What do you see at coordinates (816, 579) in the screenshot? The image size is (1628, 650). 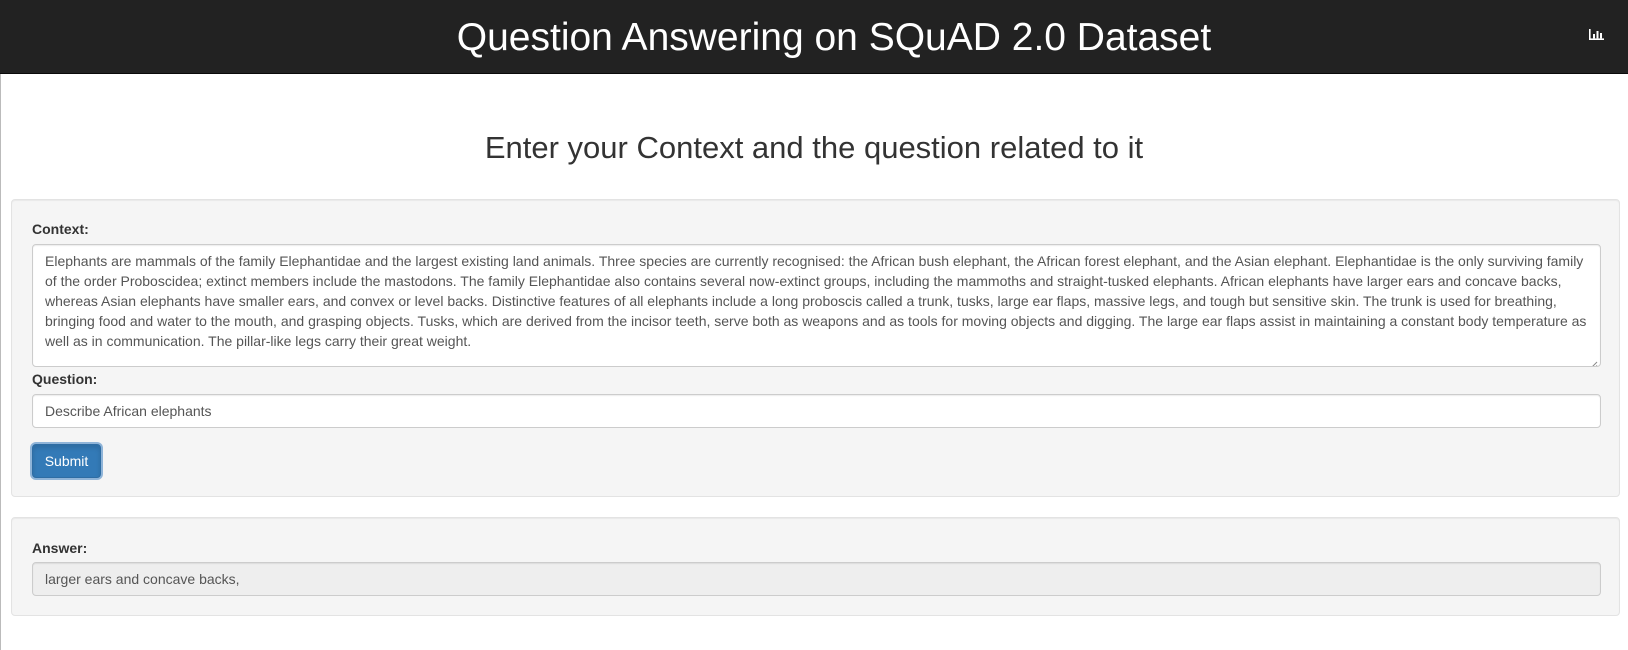 I see `answer-field: larger ears and concave backs,` at bounding box center [816, 579].